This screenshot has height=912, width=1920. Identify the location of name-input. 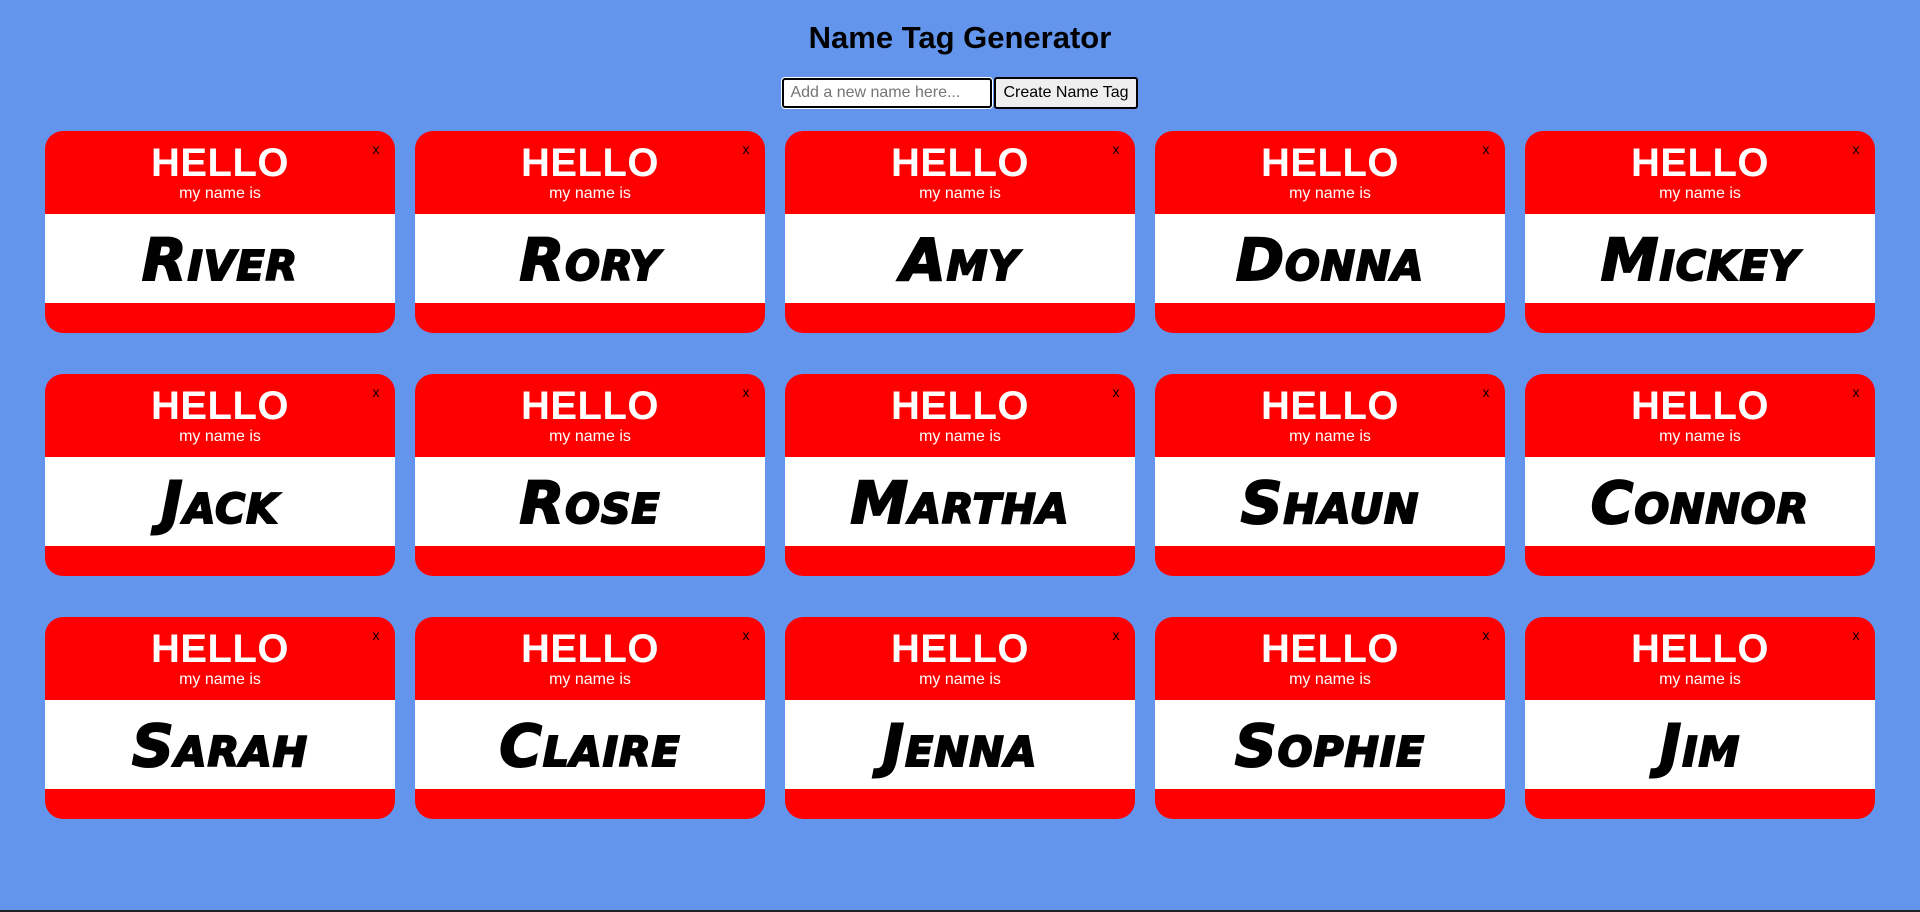
(887, 93).